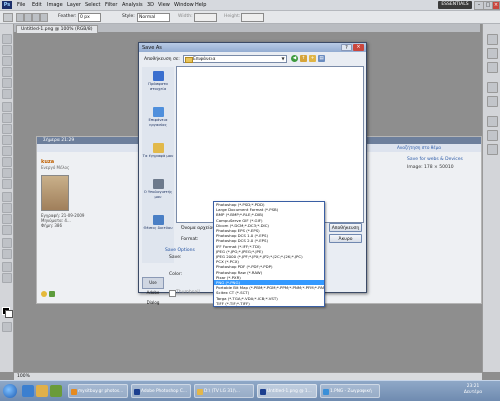  Describe the element at coordinates (9, 314) in the screenshot. I see `background-color-swatch` at that location.